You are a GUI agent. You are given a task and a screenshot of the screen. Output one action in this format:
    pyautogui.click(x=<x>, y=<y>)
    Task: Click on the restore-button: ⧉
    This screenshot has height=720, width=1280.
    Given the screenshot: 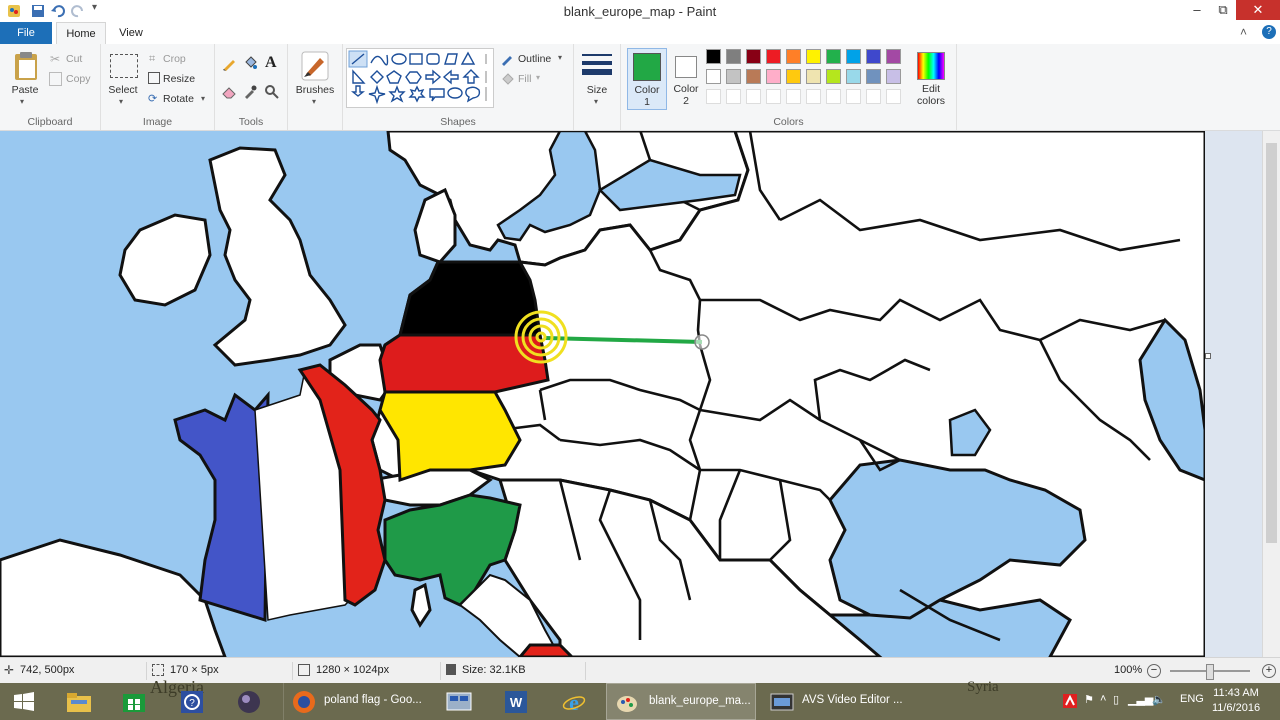 What is the action you would take?
    pyautogui.click(x=1223, y=10)
    